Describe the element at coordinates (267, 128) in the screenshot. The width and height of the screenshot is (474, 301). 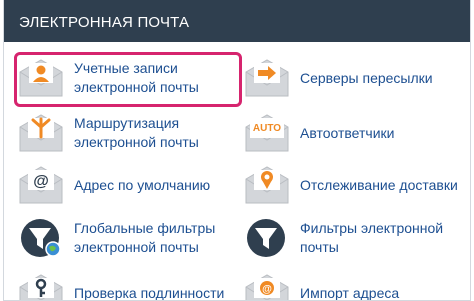
I see `auto-badge: AUTO` at that location.